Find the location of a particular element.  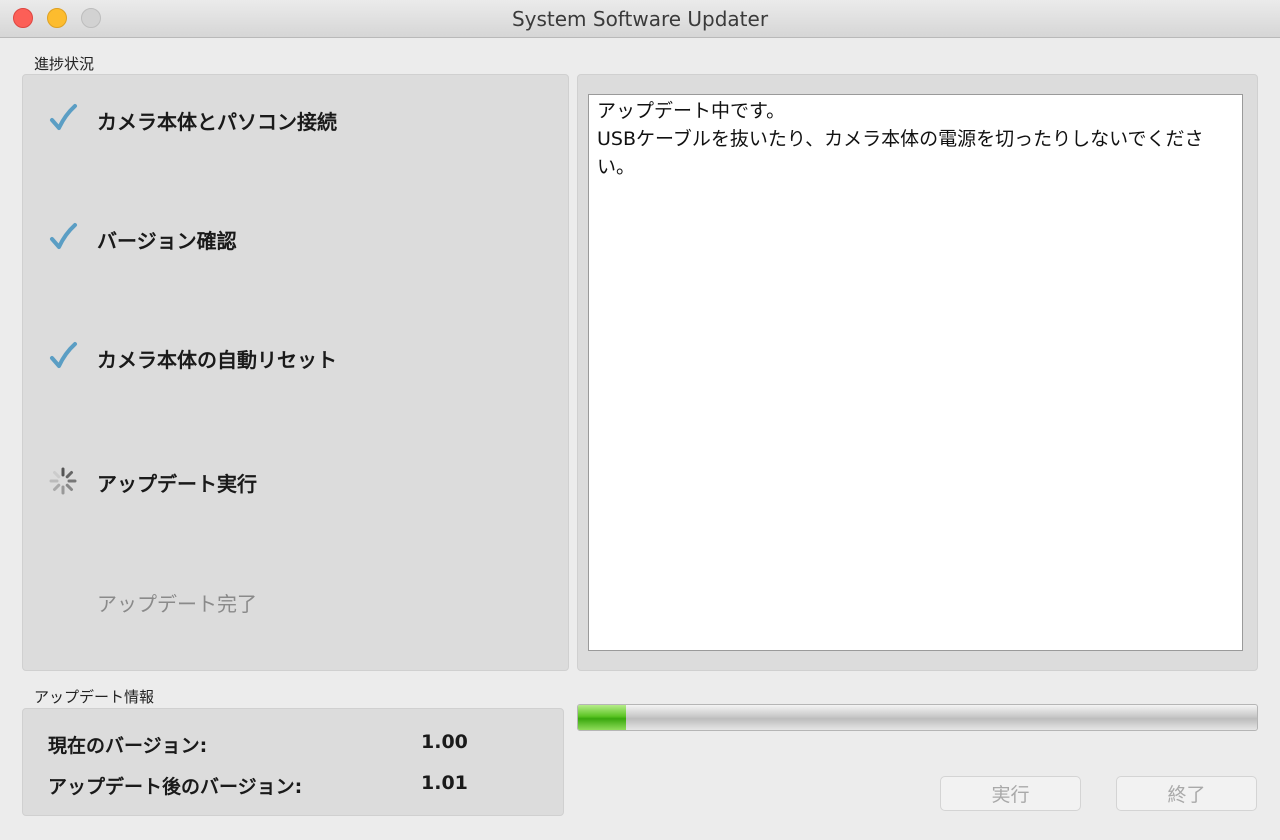

update-progress-bar is located at coordinates (917, 717).